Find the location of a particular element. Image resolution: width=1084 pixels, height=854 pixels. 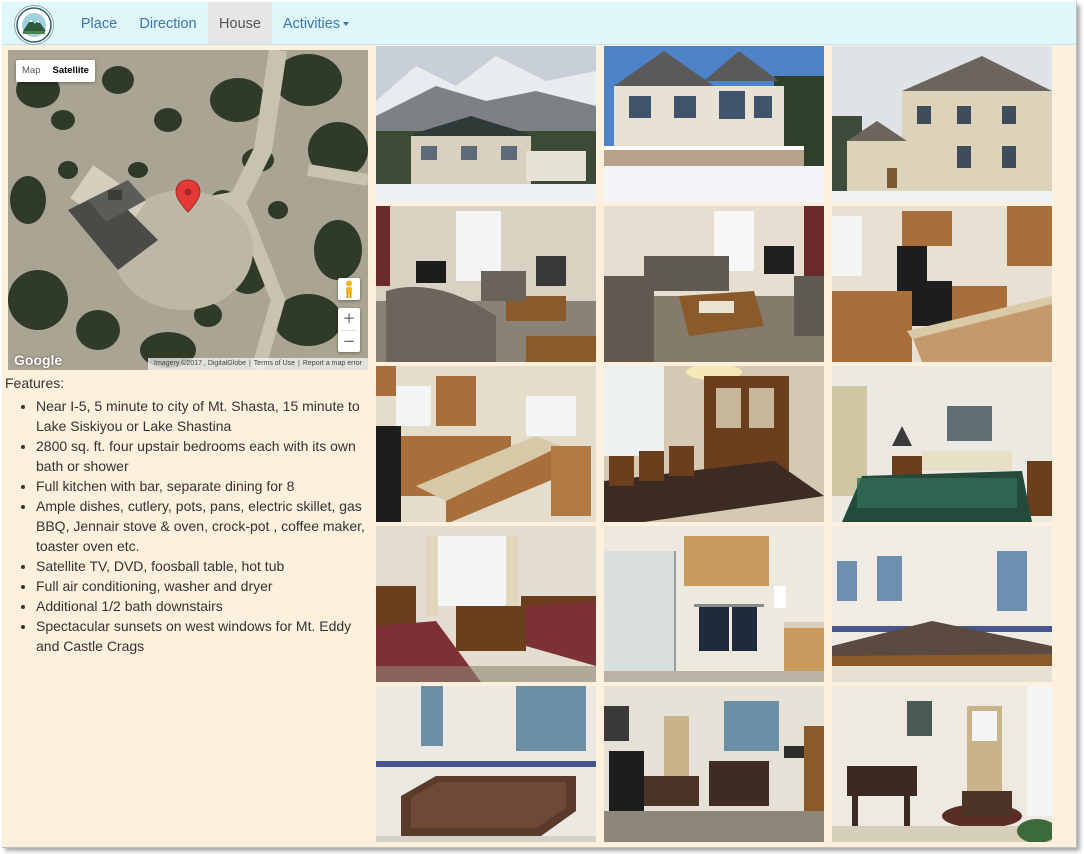

feature-item: Additional 1/2 bath downstairs is located at coordinates (203, 606).